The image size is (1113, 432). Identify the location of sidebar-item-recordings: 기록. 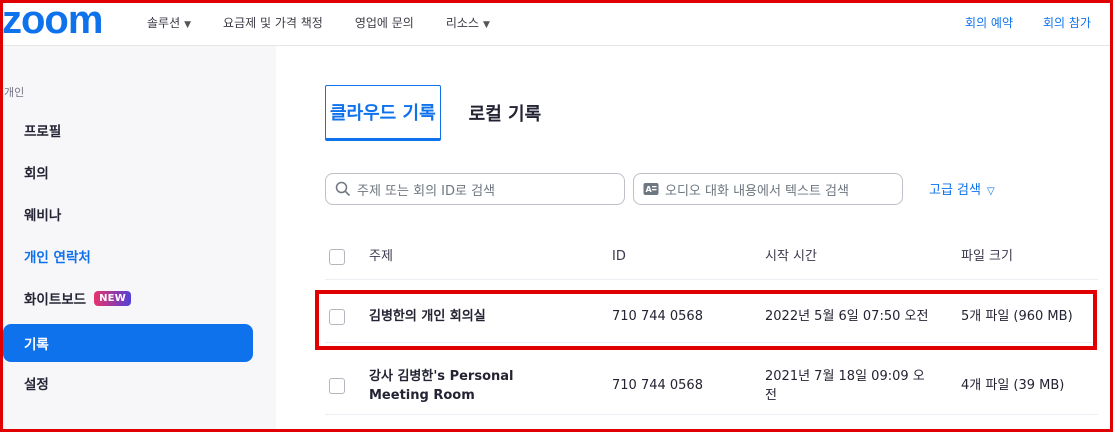
(128, 343).